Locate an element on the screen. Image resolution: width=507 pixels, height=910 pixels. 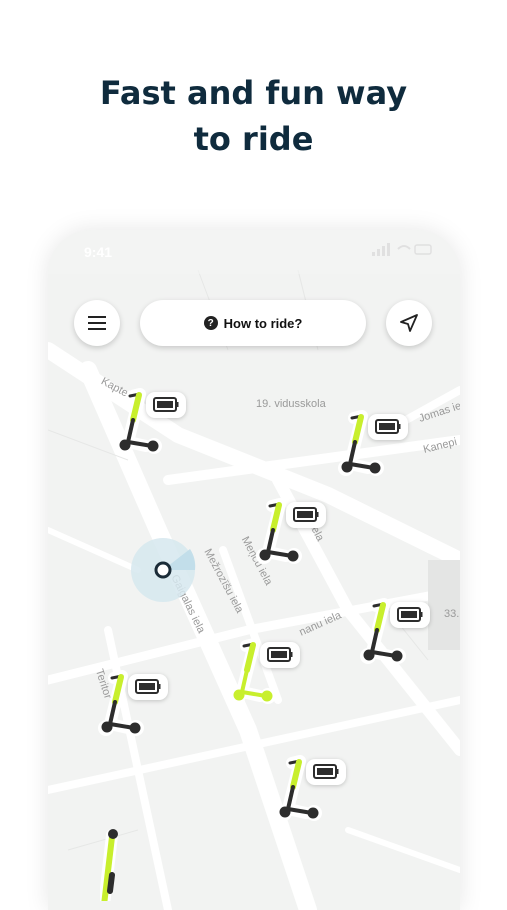
status-bar: 9:41 is located at coordinates (254, 250).